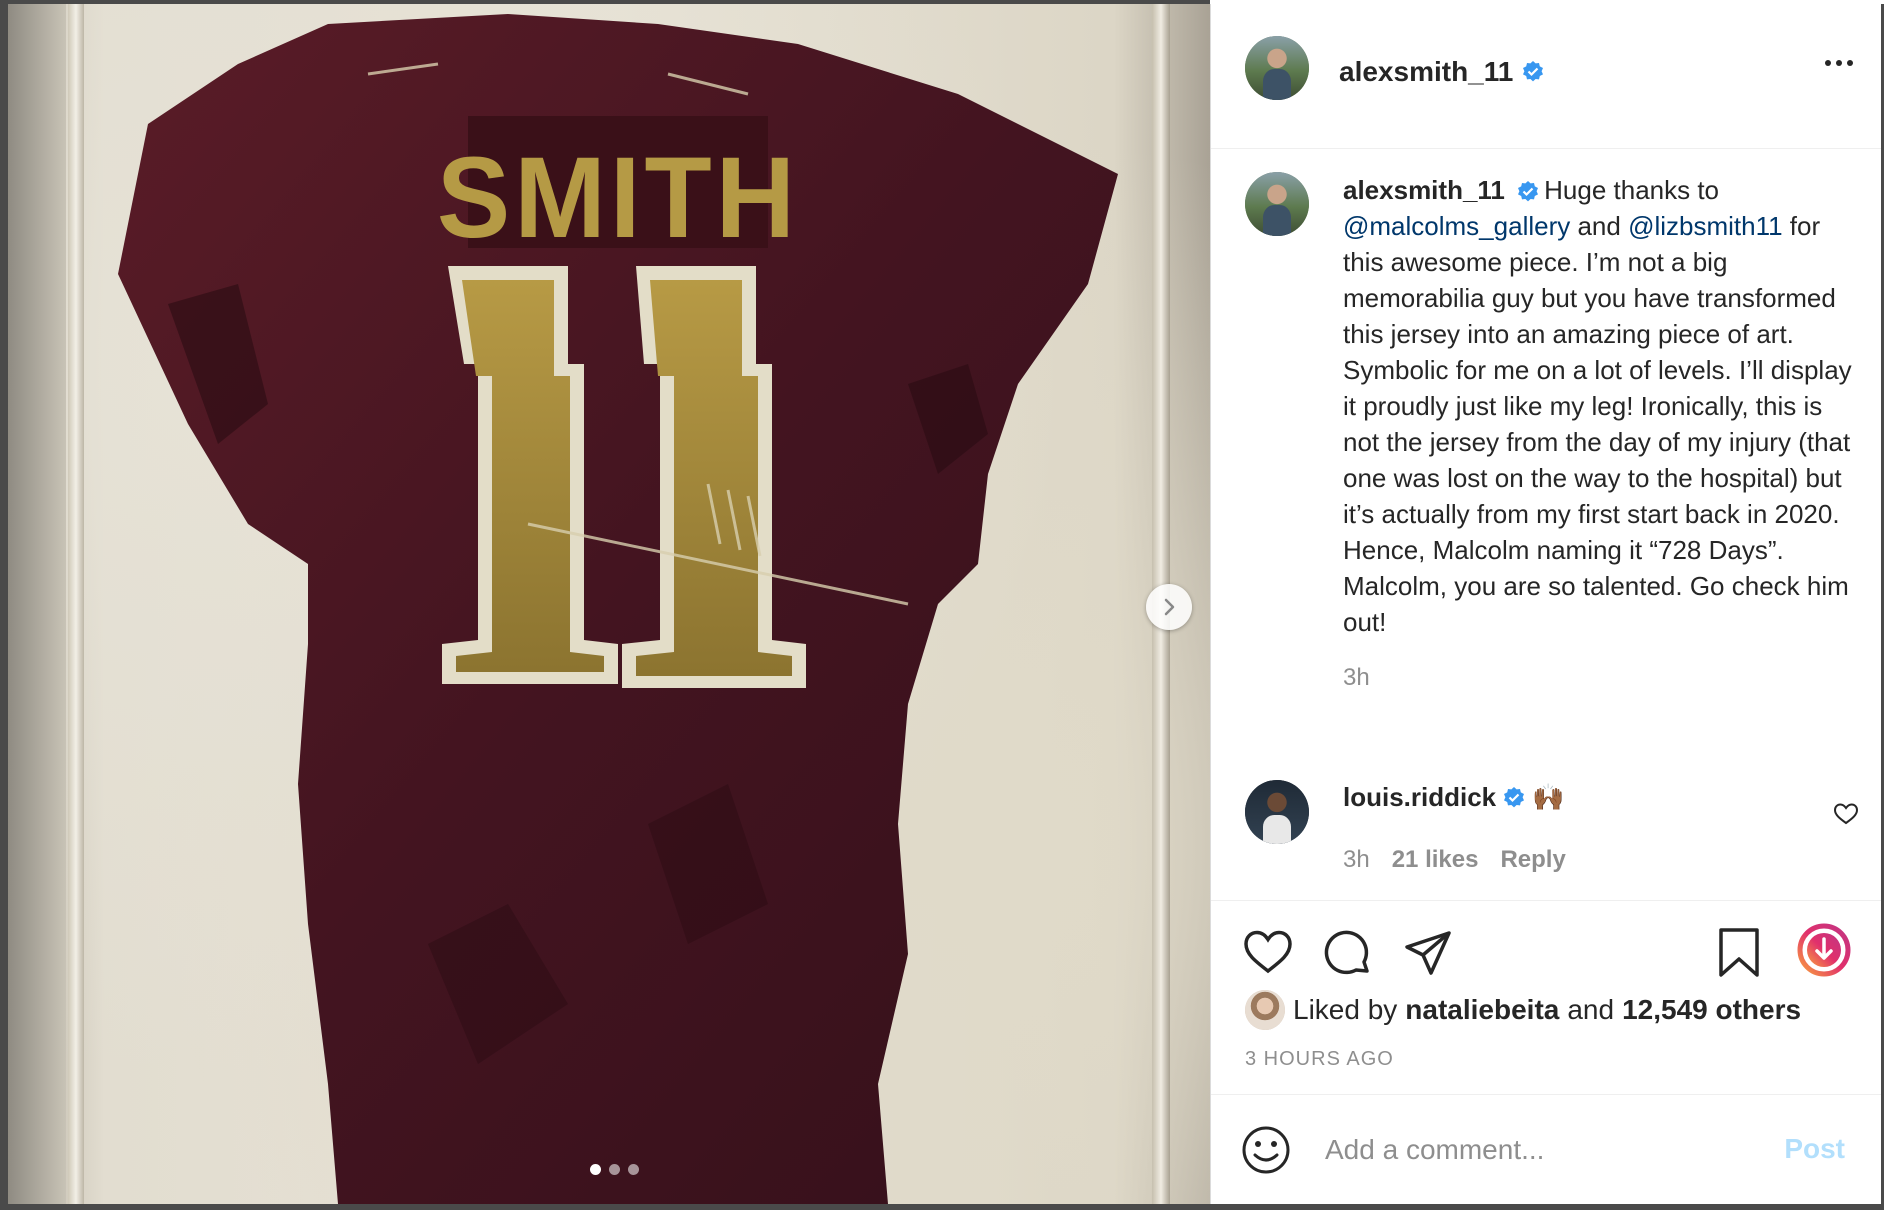  What do you see at coordinates (1591, 1009) in the screenshot?
I see `liked-by-mid: and` at bounding box center [1591, 1009].